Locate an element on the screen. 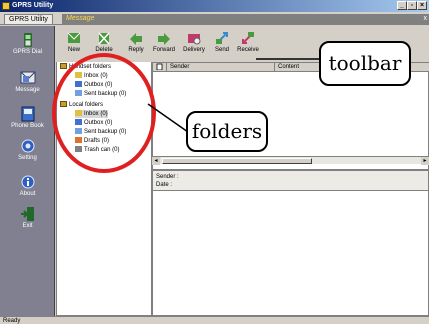 The image size is (429, 324). new-button: New is located at coordinates (74, 44).